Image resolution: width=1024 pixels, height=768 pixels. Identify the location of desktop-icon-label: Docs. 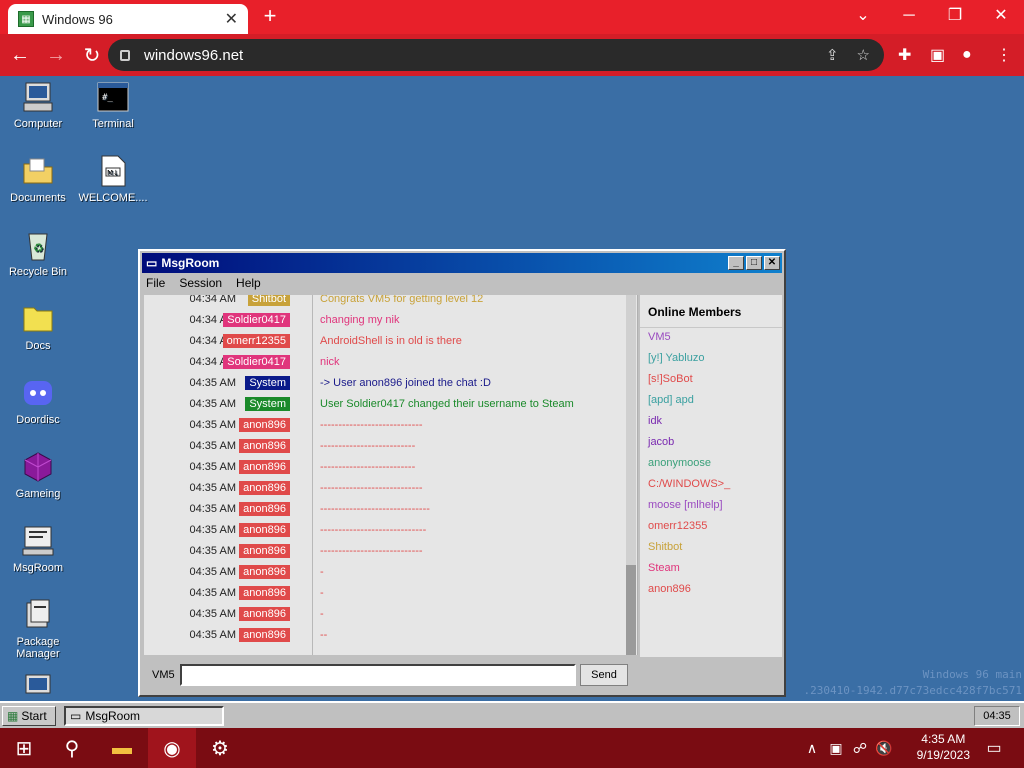
(38, 346).